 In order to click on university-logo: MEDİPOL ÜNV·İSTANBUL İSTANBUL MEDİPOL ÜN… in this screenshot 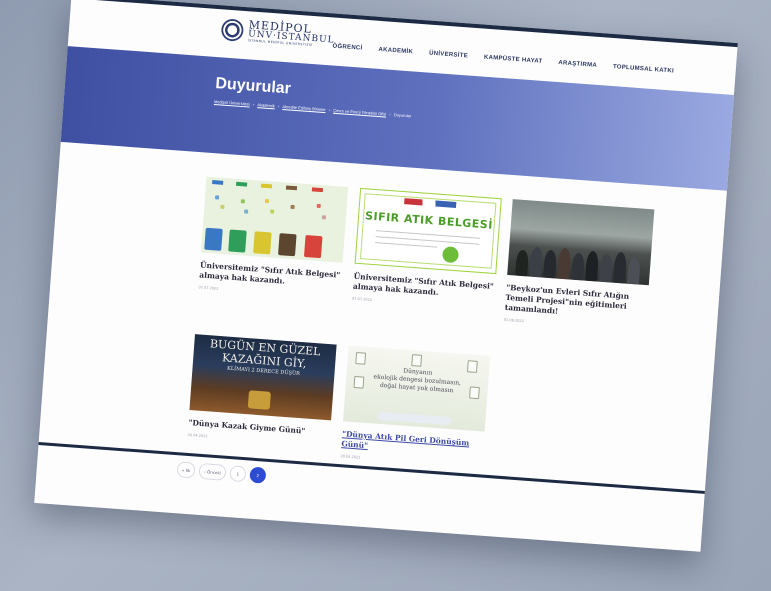, I will do `click(278, 32)`.